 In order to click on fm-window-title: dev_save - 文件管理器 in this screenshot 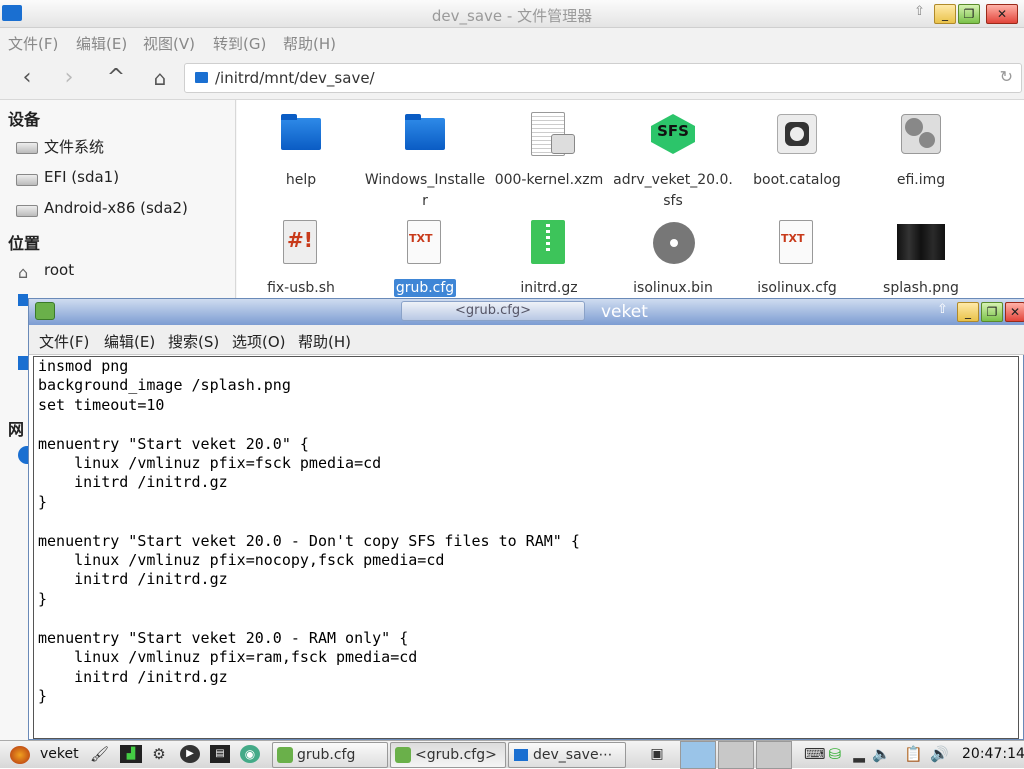, I will do `click(512, 16)`.